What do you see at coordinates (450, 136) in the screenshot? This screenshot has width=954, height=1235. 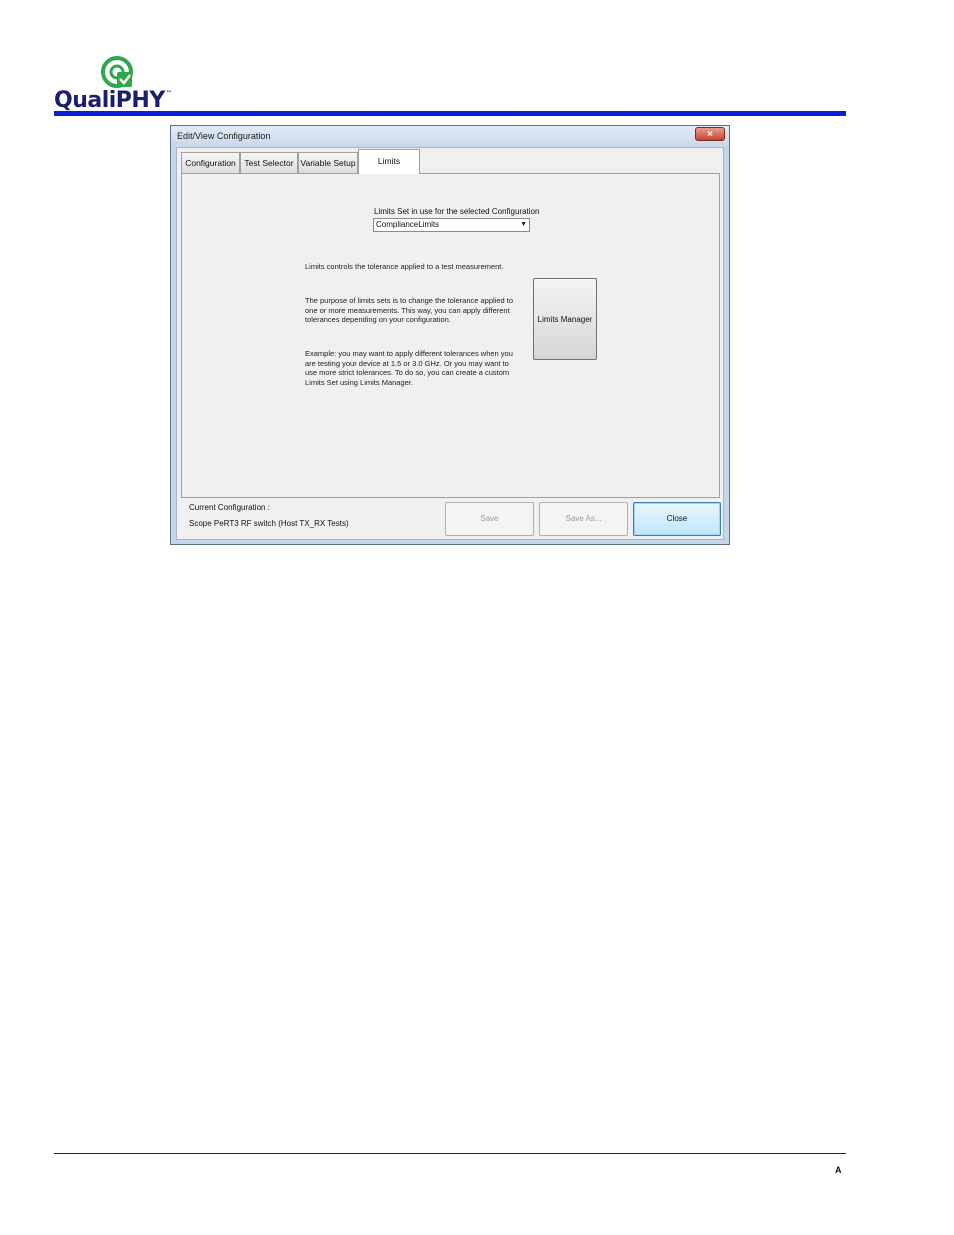 I see `title-bar: Edit/View Configuration ×` at bounding box center [450, 136].